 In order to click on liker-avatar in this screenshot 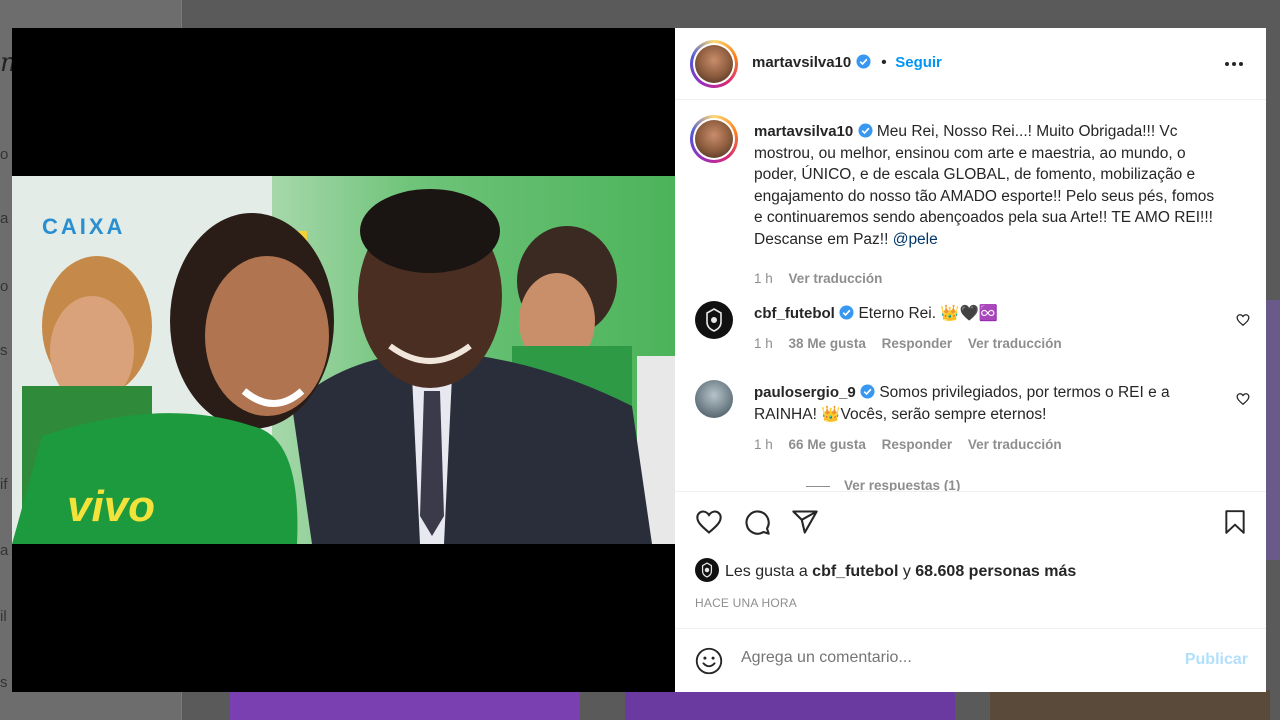, I will do `click(707, 570)`.